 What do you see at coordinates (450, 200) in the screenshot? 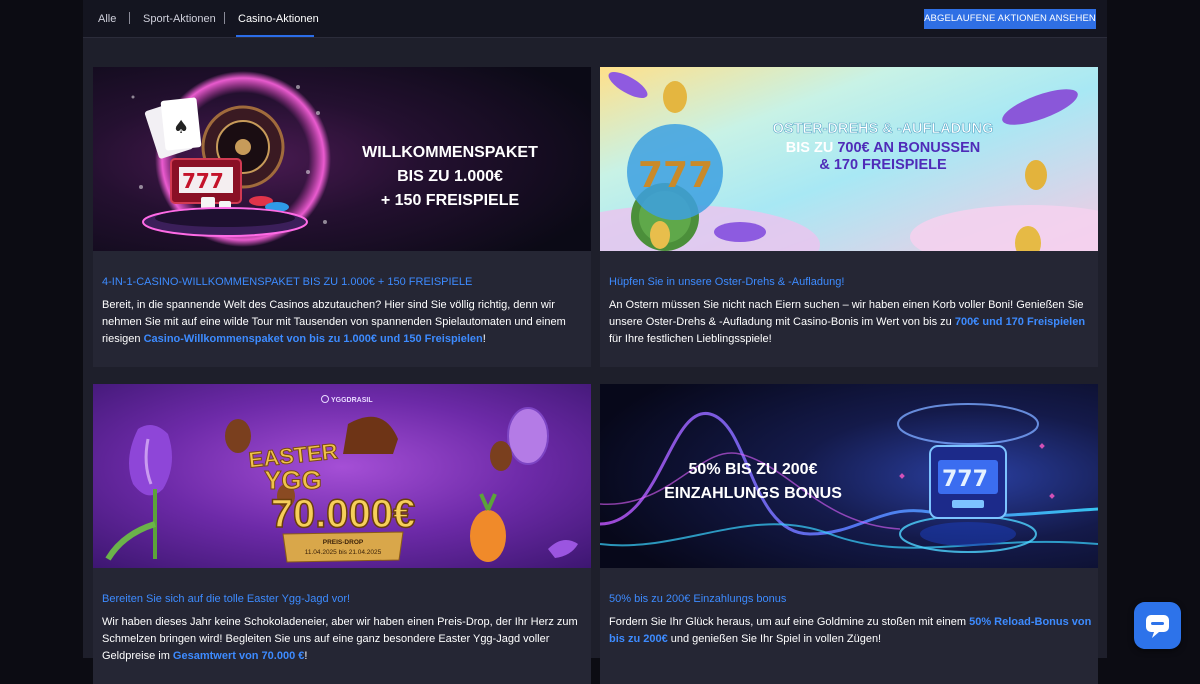
I see `banner-line-3: + 150 FREISPIELE` at bounding box center [450, 200].